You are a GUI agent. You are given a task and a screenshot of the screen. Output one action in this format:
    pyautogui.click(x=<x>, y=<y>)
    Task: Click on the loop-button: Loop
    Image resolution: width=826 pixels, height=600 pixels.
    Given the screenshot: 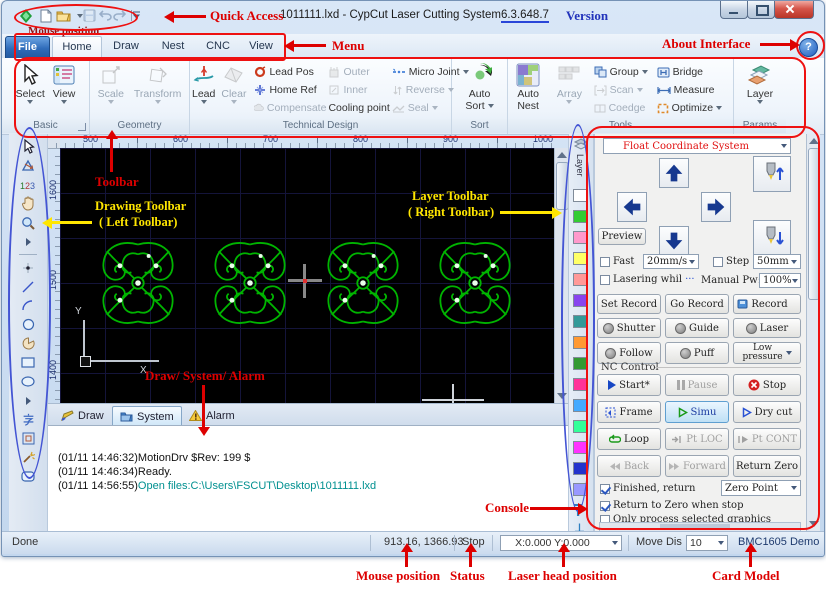 What is the action you would take?
    pyautogui.click(x=629, y=439)
    